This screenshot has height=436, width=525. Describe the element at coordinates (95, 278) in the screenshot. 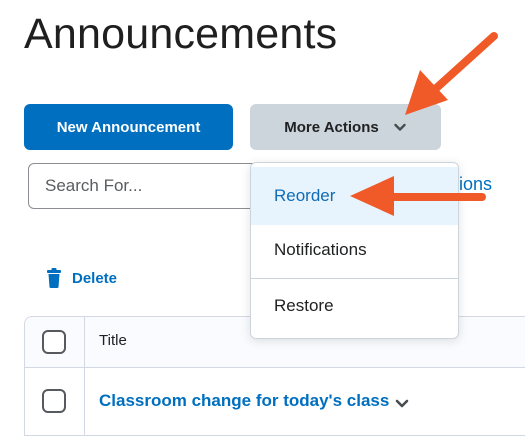

I see `delete-label: Delete` at that location.